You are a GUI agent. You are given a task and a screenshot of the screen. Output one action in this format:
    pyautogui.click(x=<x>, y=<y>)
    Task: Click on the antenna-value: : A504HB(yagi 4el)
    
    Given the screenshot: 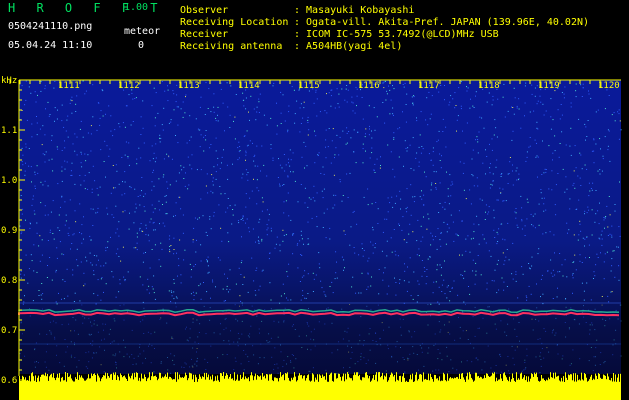 What is the action you would take?
    pyautogui.click(x=348, y=46)
    